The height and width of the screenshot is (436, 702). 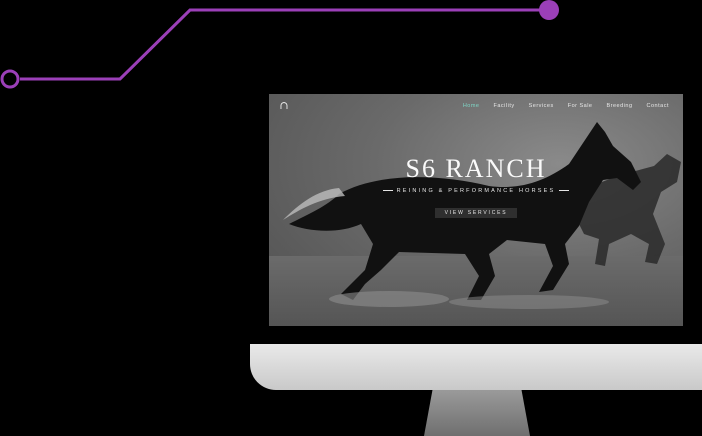 I want to click on nav-contact: Contact, so click(x=658, y=106).